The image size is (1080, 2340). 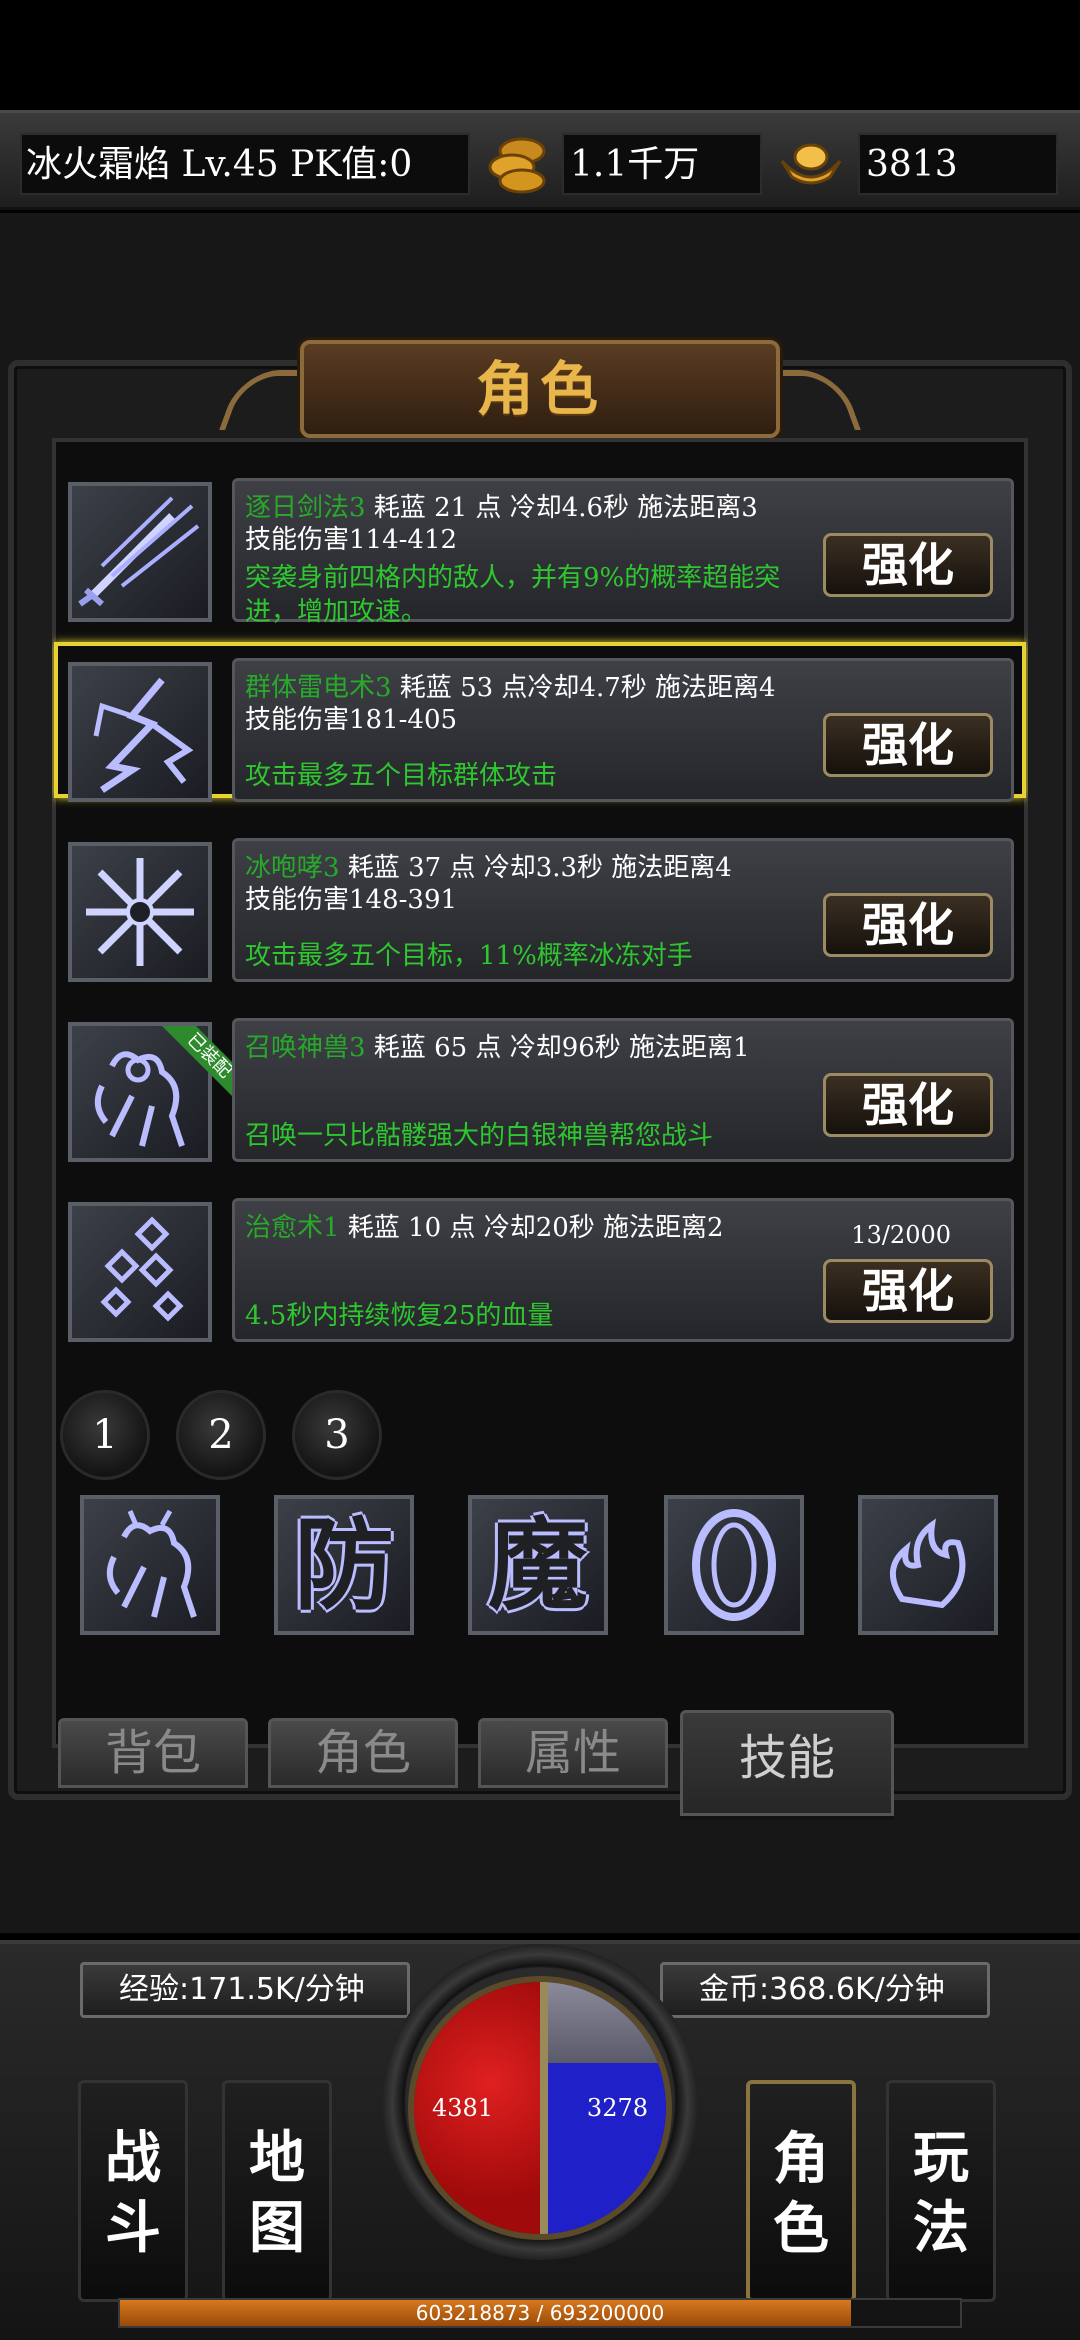 I want to click on magic-glyph: 魔, so click(x=538, y=1565).